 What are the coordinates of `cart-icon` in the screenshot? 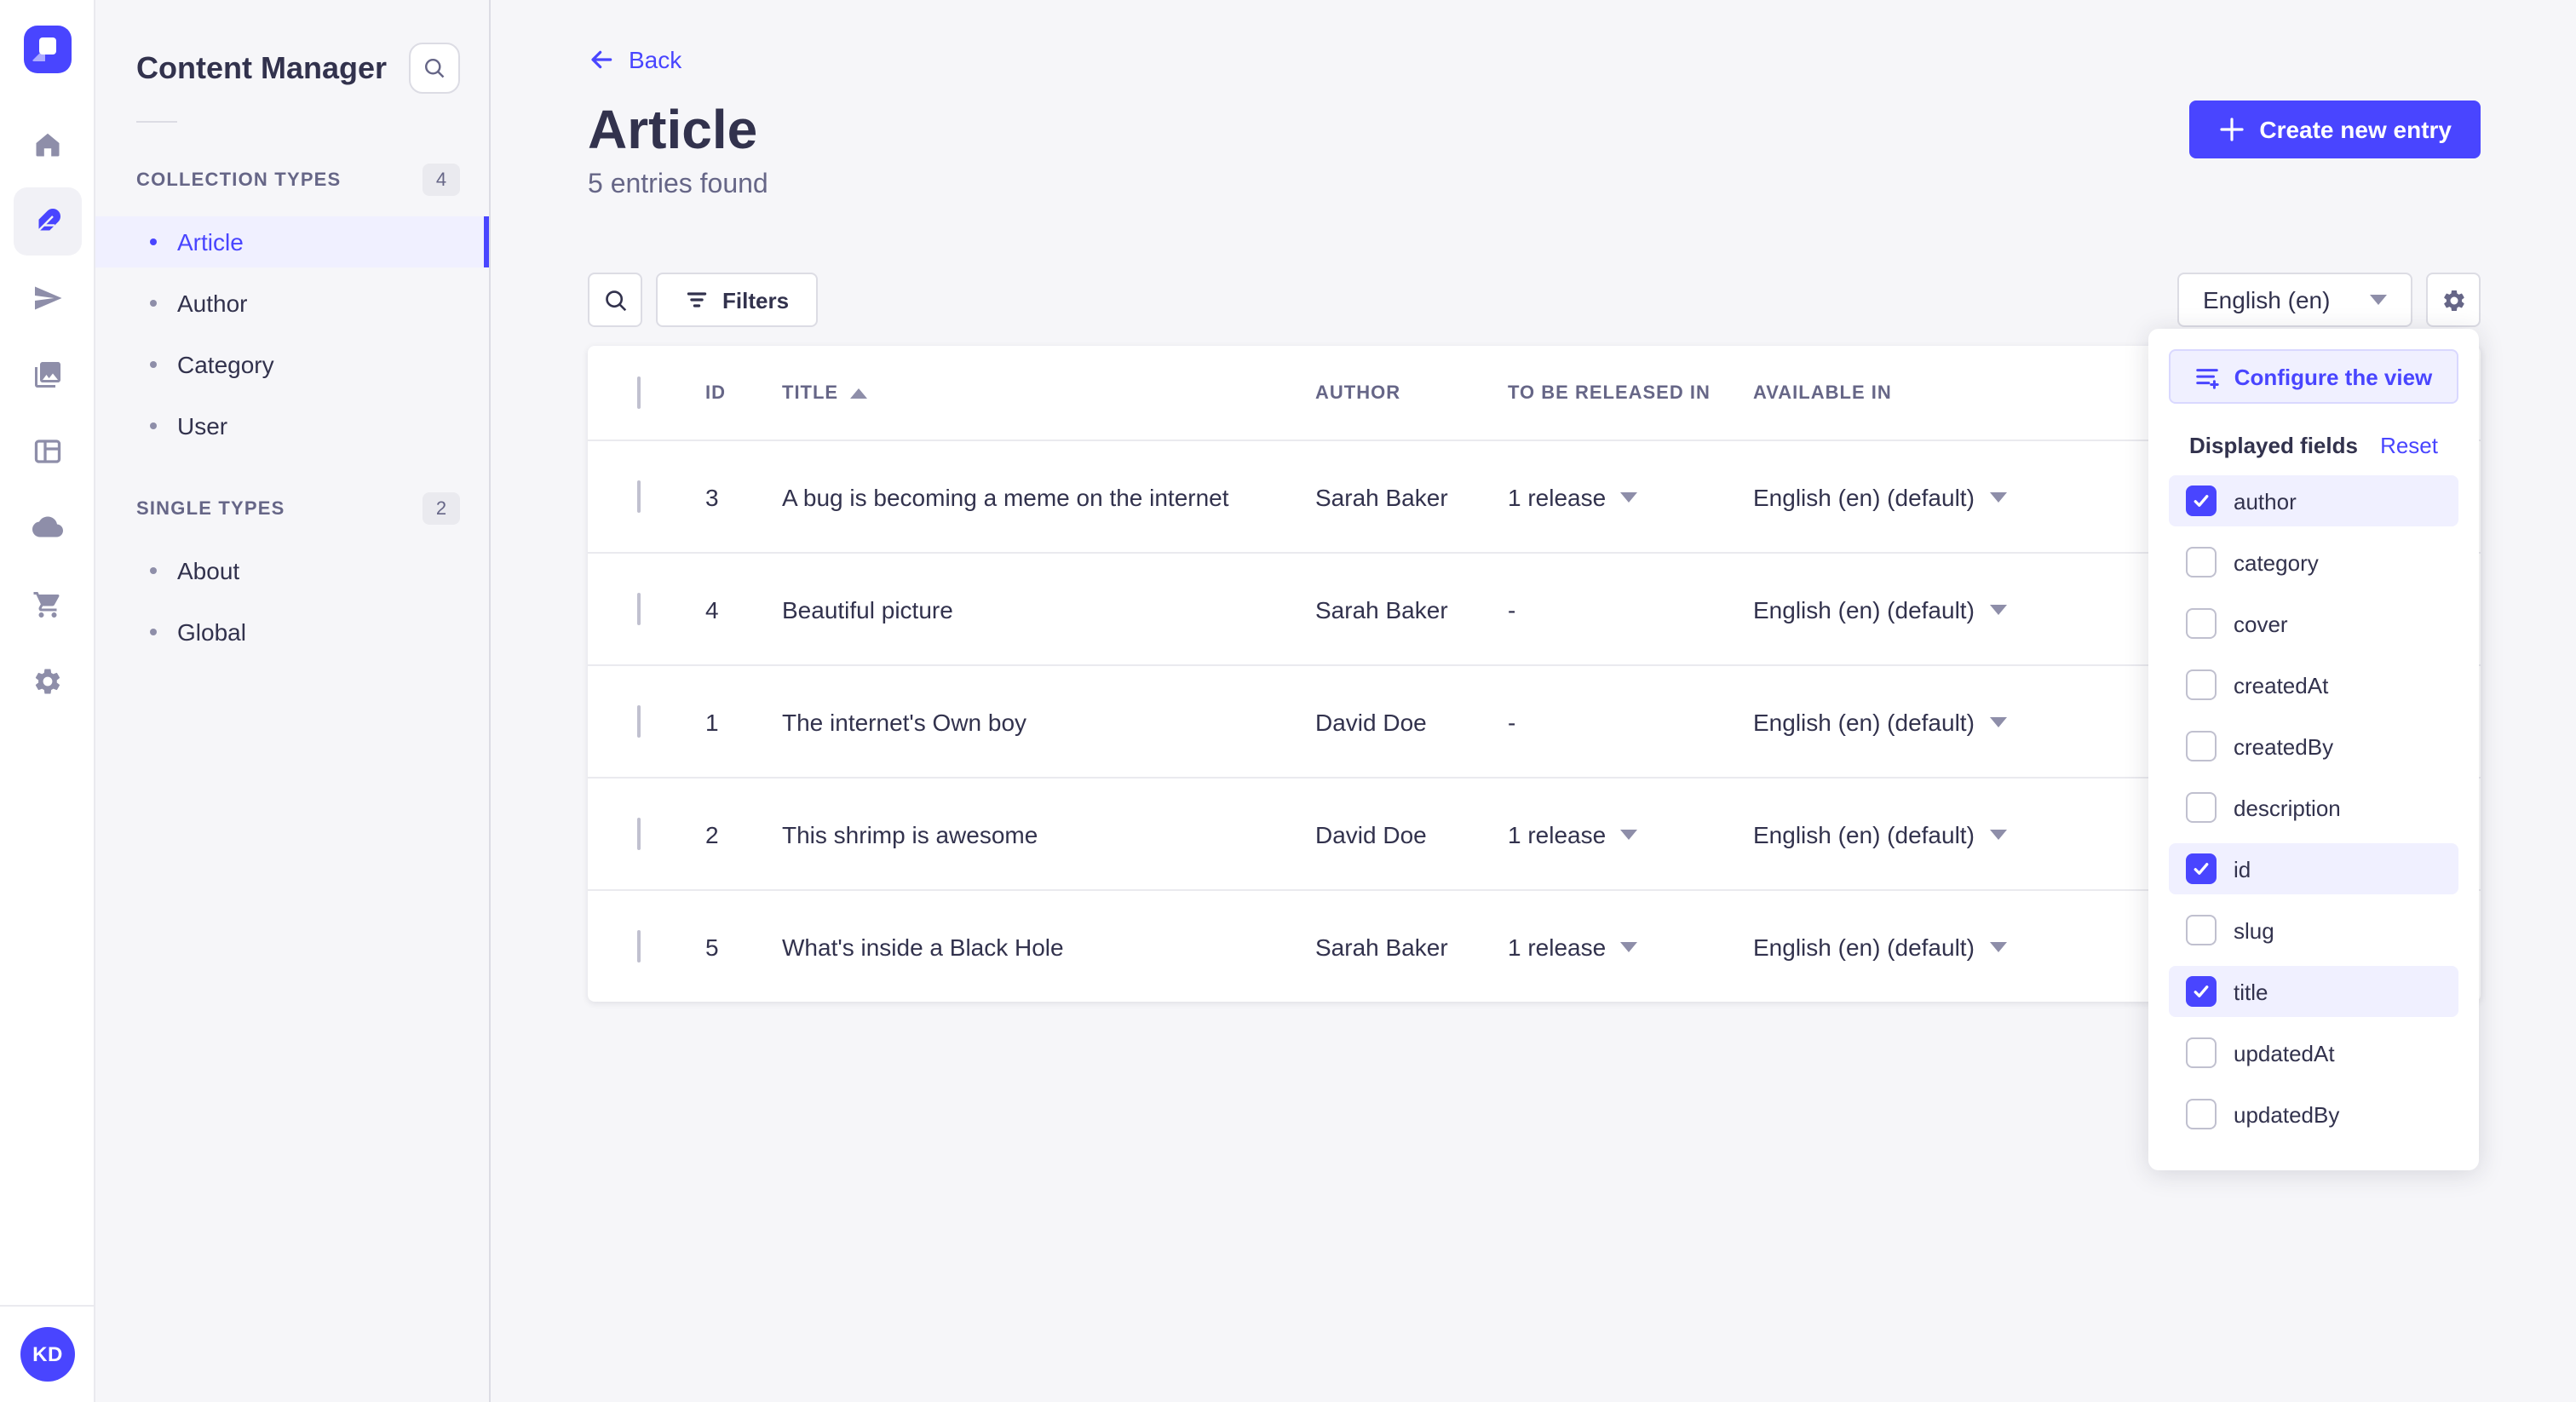 It's located at (46, 605).